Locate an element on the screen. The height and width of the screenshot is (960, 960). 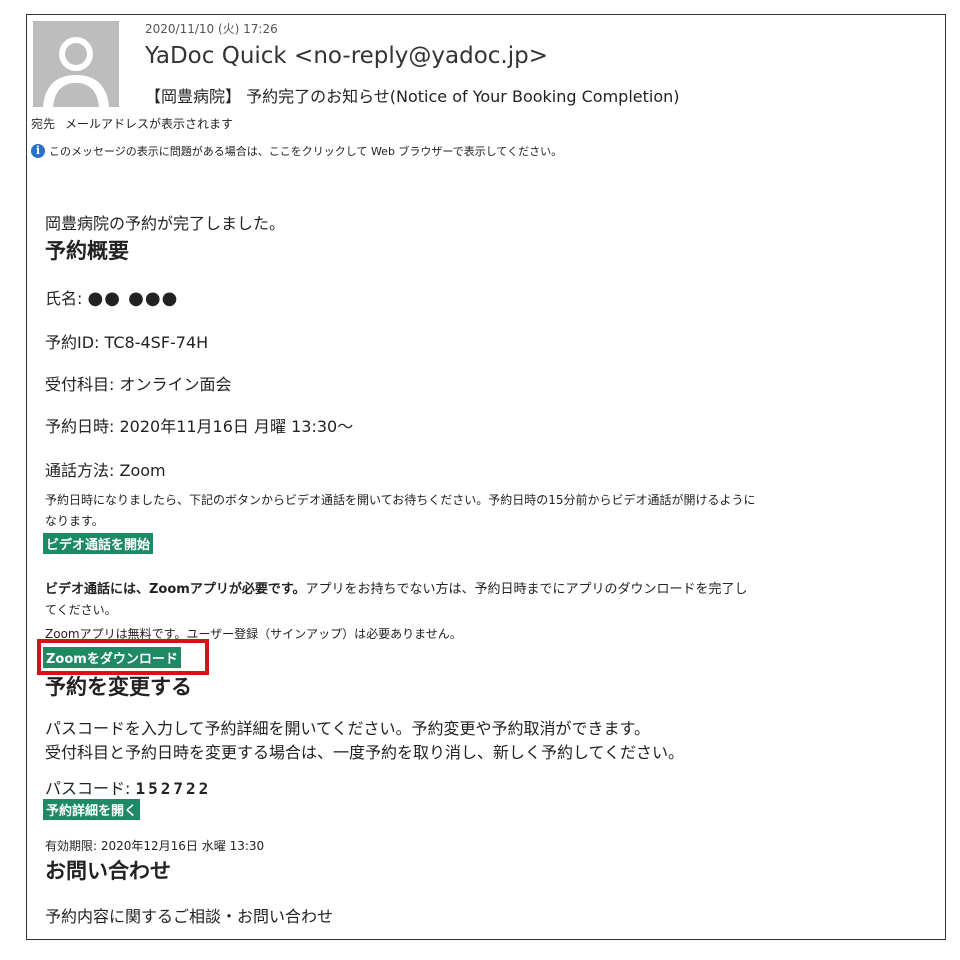
department: 受付科目: オンライン面会 is located at coordinates (138, 384).